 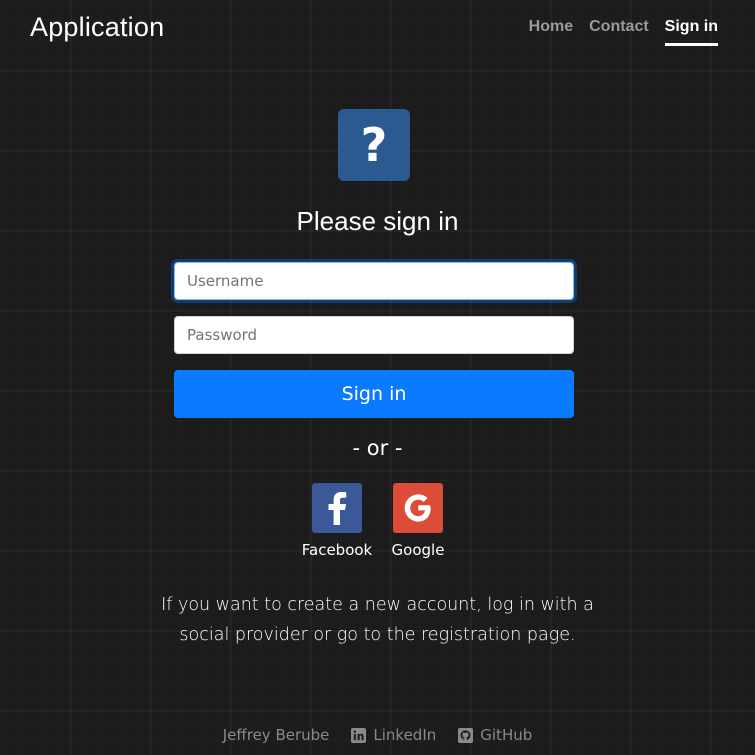 I want to click on linkedin-icon, so click(x=359, y=735).